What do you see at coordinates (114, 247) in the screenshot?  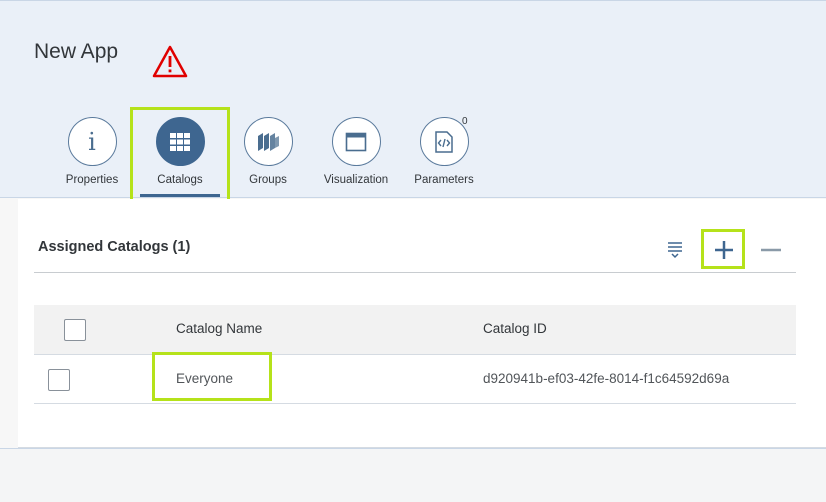 I see `section-title: Assigned Catalogs (1)` at bounding box center [114, 247].